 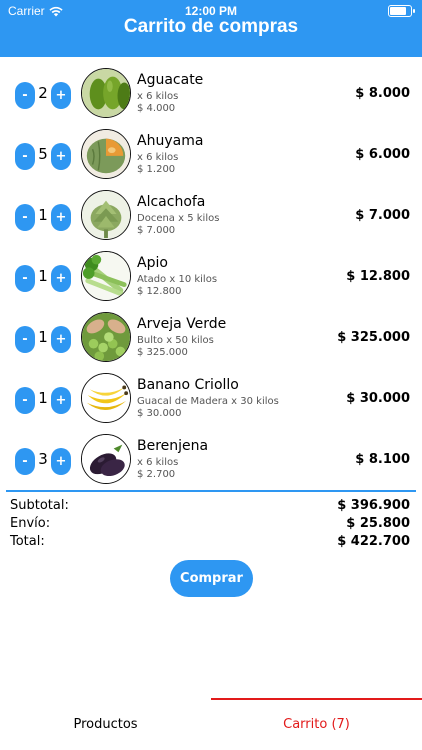 I want to click on squash-image, so click(x=106, y=154).